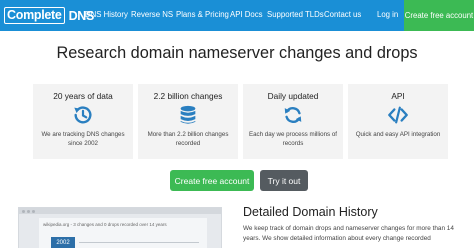 Image resolution: width=474 pixels, height=248 pixels. I want to click on nav-link-plans-pricing: Plans & Pricing, so click(202, 14).